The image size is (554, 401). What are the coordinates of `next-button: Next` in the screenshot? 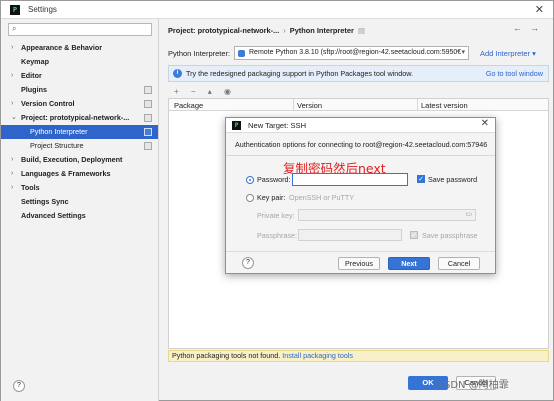 It's located at (409, 263).